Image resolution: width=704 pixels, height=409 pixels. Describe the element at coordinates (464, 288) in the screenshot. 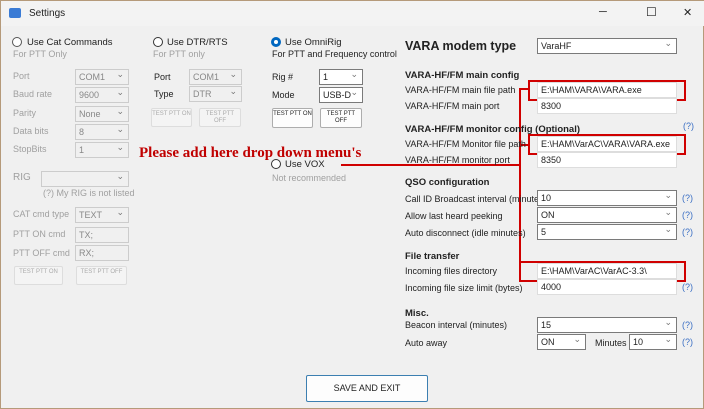

I see `size-limit-label: Incoming file size limit (bytes)` at that location.